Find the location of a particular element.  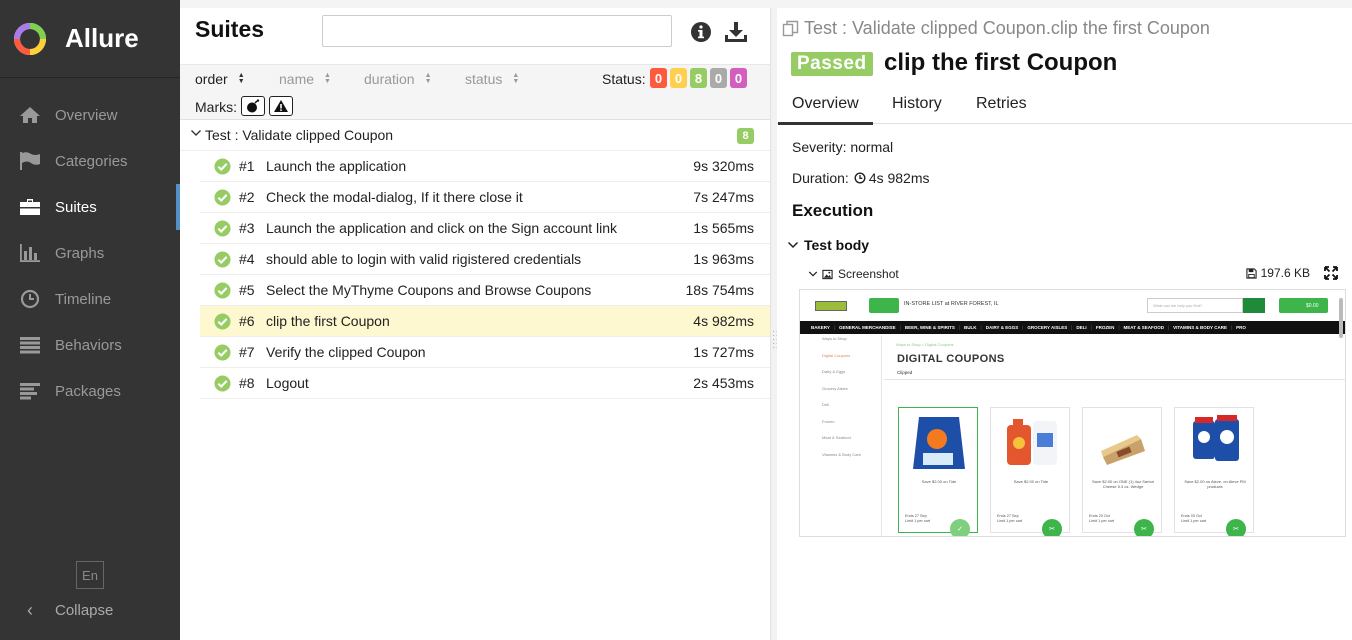

sort-order: order ▲ ▼ is located at coordinates (220, 79).